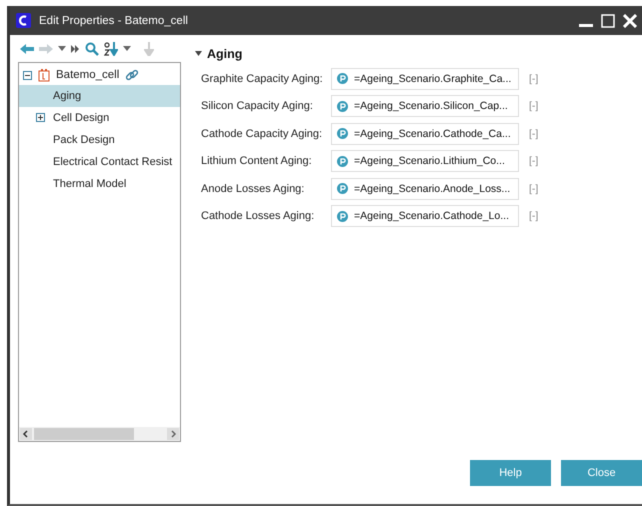 The width and height of the screenshot is (642, 506). What do you see at coordinates (99, 96) in the screenshot?
I see `tree-item: Aging` at bounding box center [99, 96].